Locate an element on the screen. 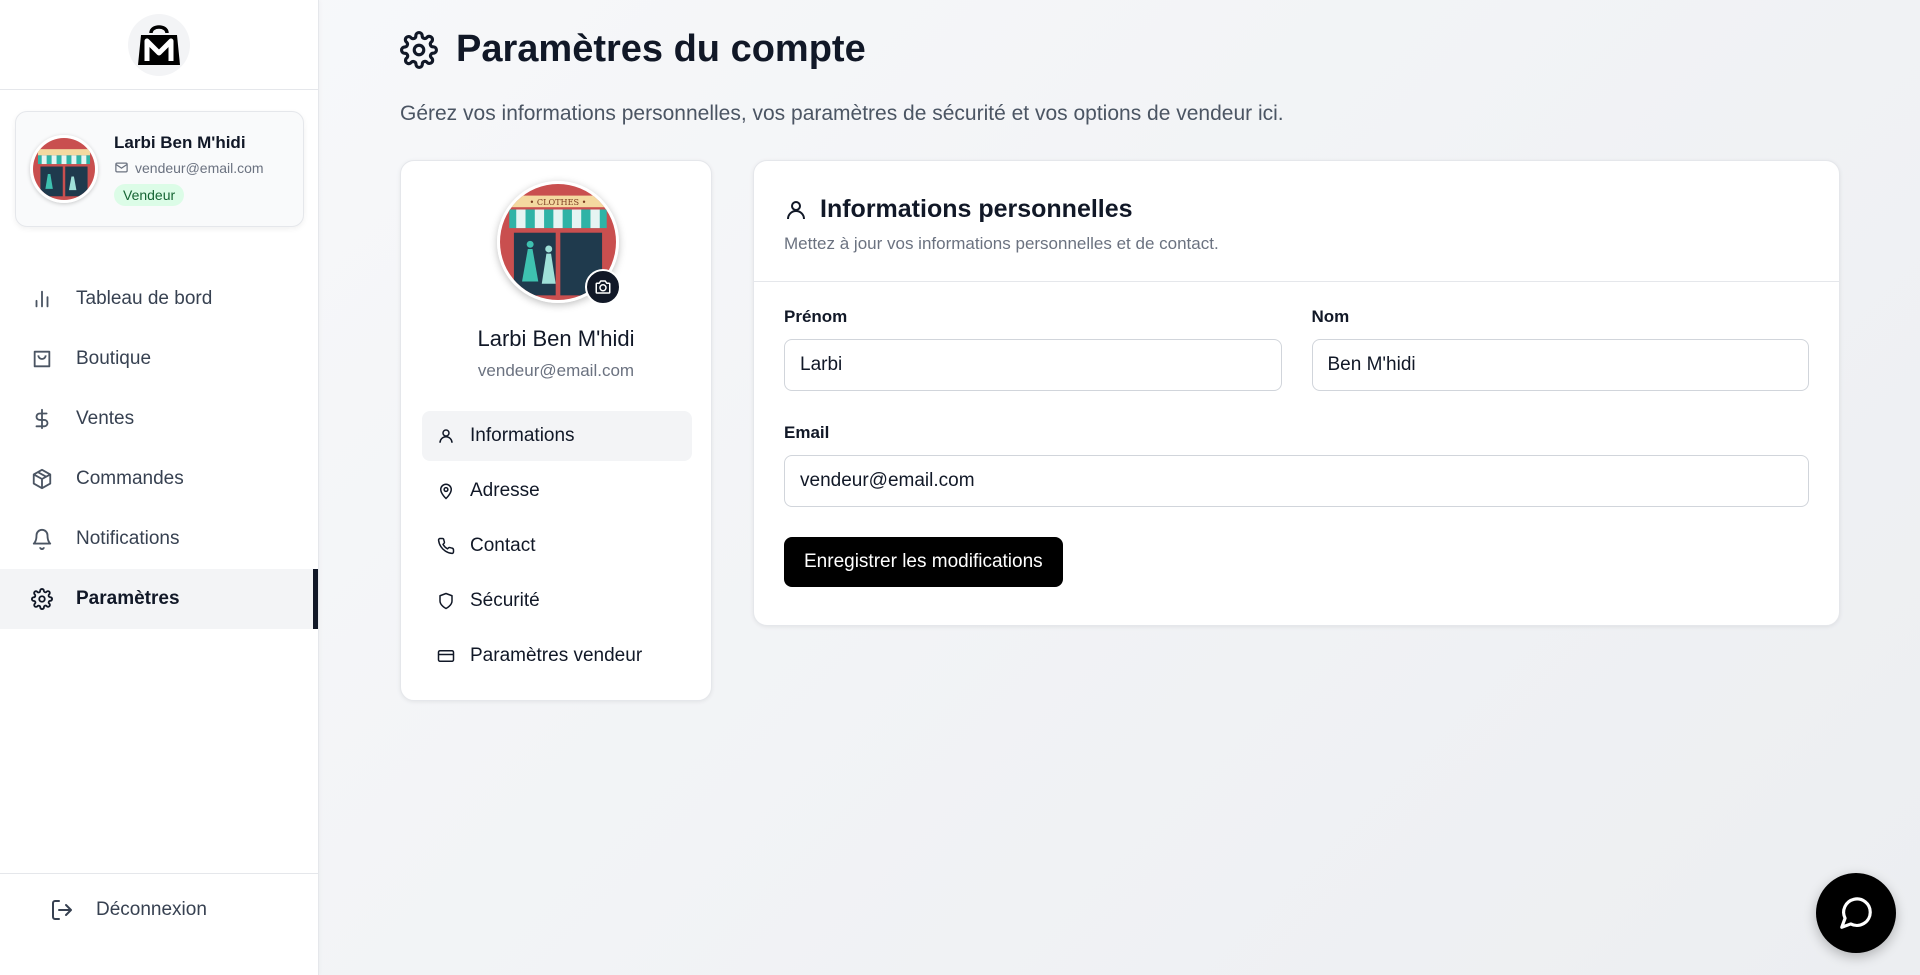 The height and width of the screenshot is (975, 1920). sidebar-item-tableau-de-bord: Tableau de bord is located at coordinates (159, 299).